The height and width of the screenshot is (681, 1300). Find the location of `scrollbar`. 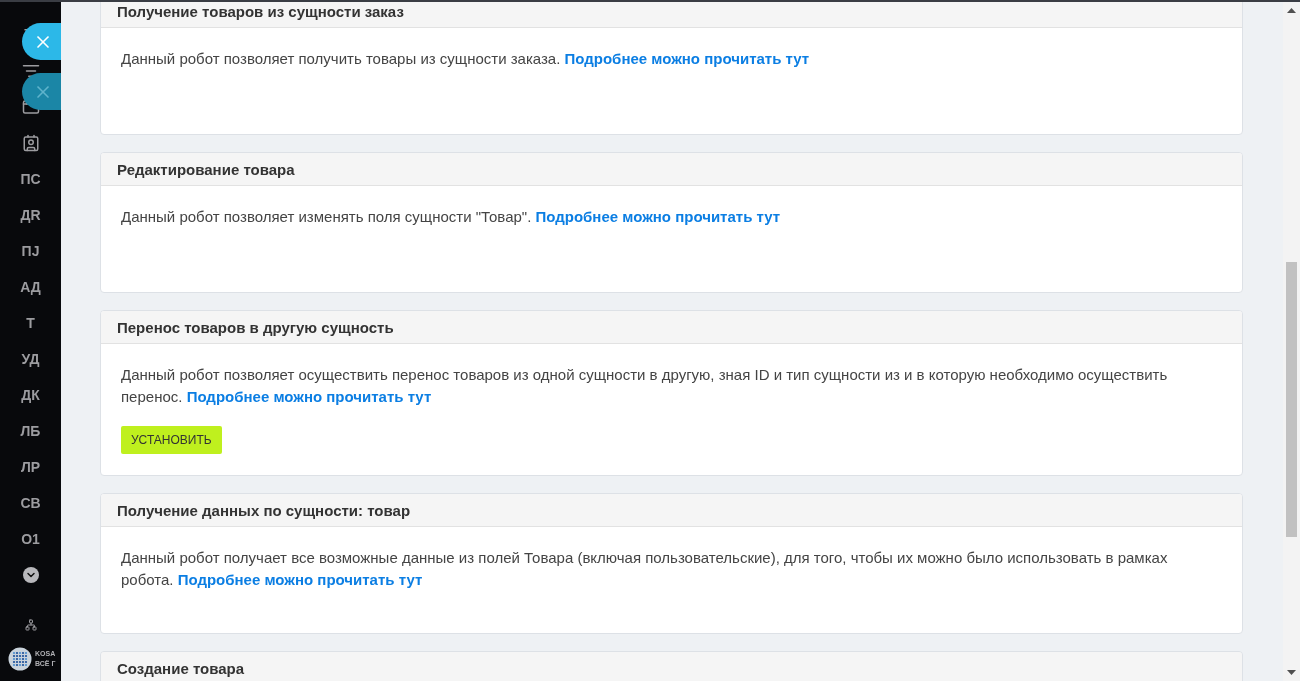

scrollbar is located at coordinates (1291, 341).